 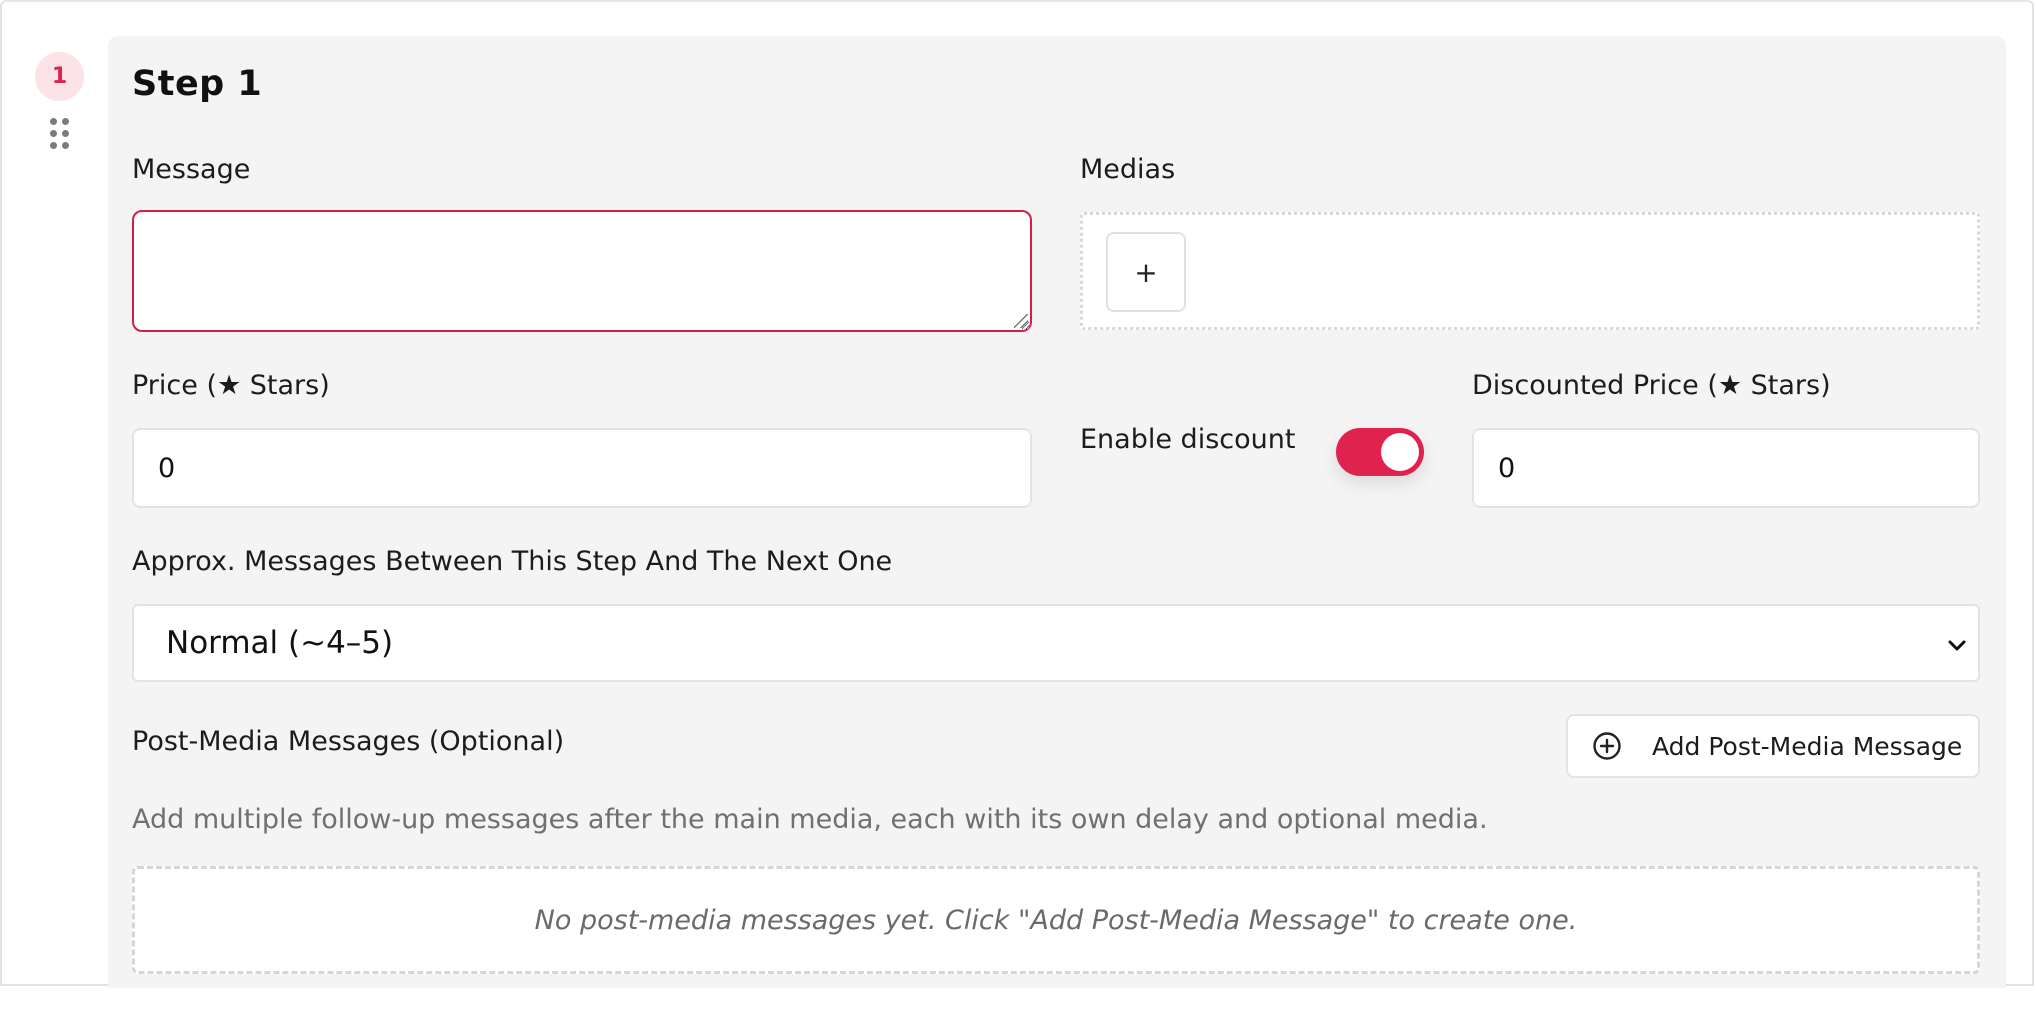 I want to click on medias-dropzone, so click(x=1530, y=271).